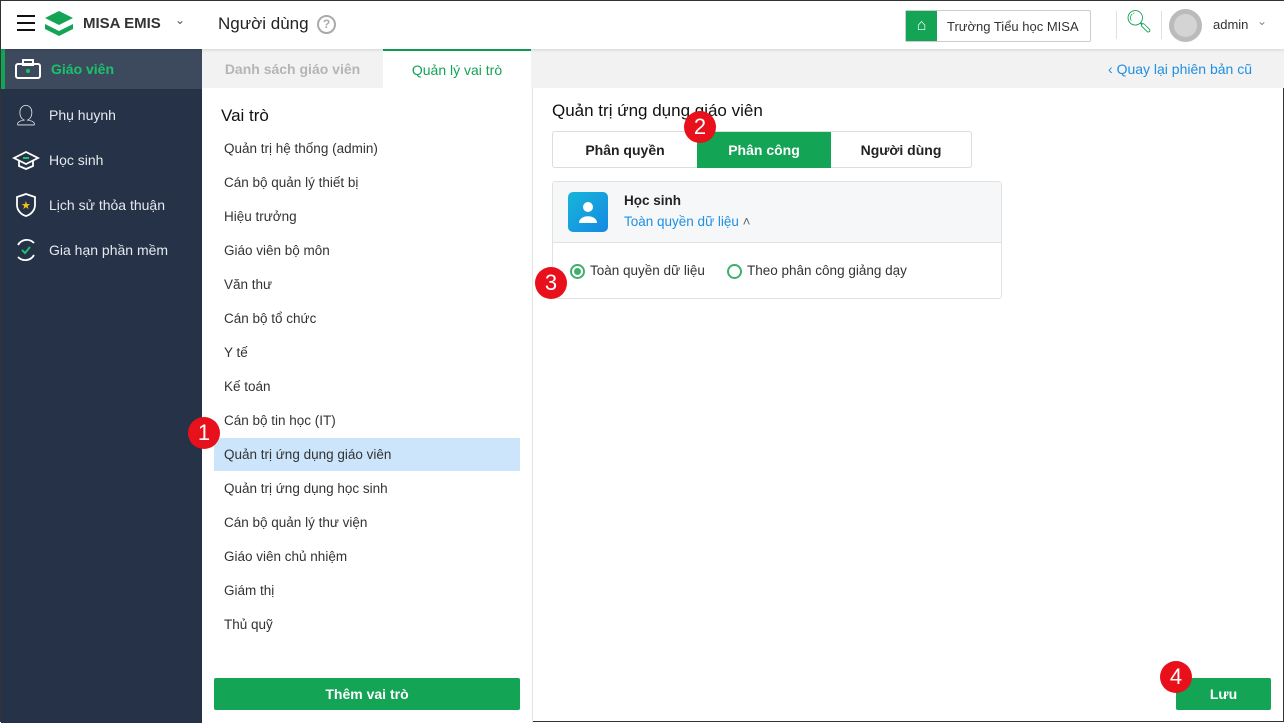 This screenshot has width=1284, height=723. Describe the element at coordinates (367, 284) in the screenshot. I see `role-item: Văn thư` at that location.